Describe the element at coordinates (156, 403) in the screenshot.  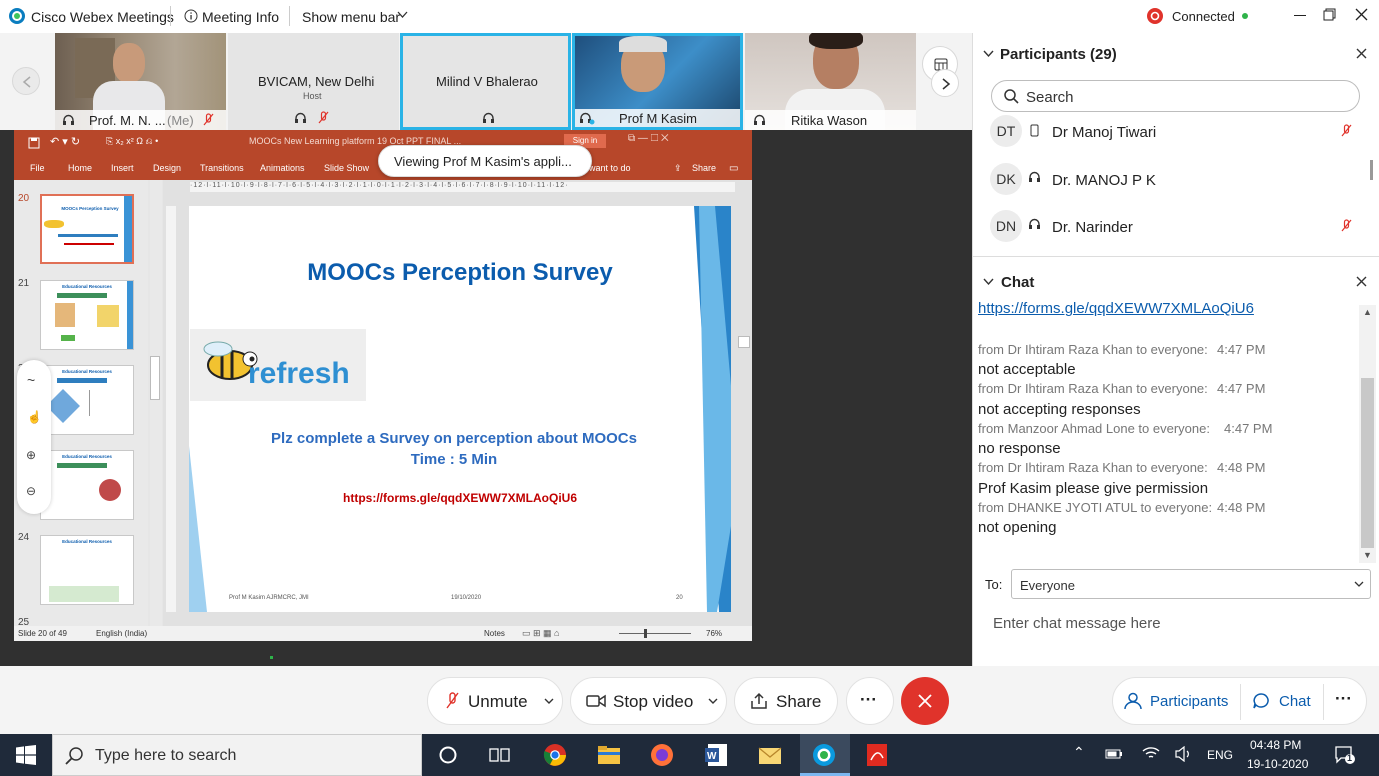
I see `thumb-scrollbar` at that location.